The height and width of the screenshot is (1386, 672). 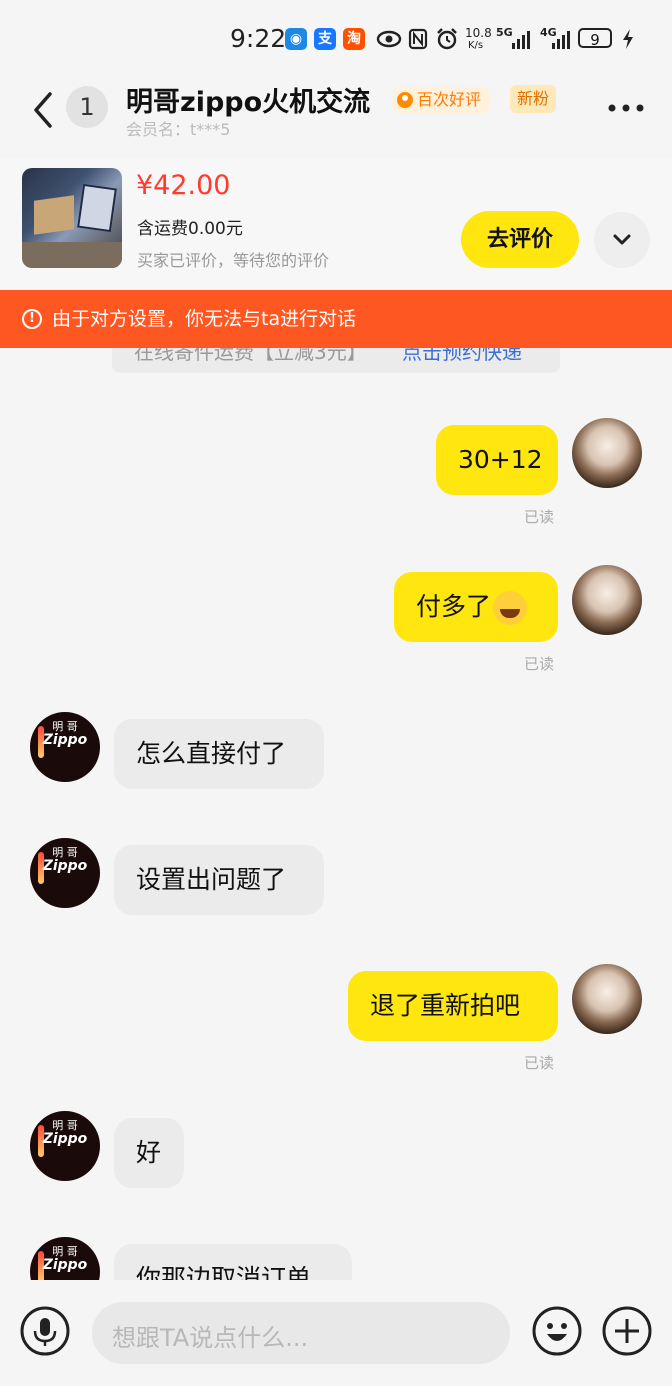 I want to click on chat-blocked-banner: ! 由于对方设置，你无法与ta进行对话, so click(x=336, y=319).